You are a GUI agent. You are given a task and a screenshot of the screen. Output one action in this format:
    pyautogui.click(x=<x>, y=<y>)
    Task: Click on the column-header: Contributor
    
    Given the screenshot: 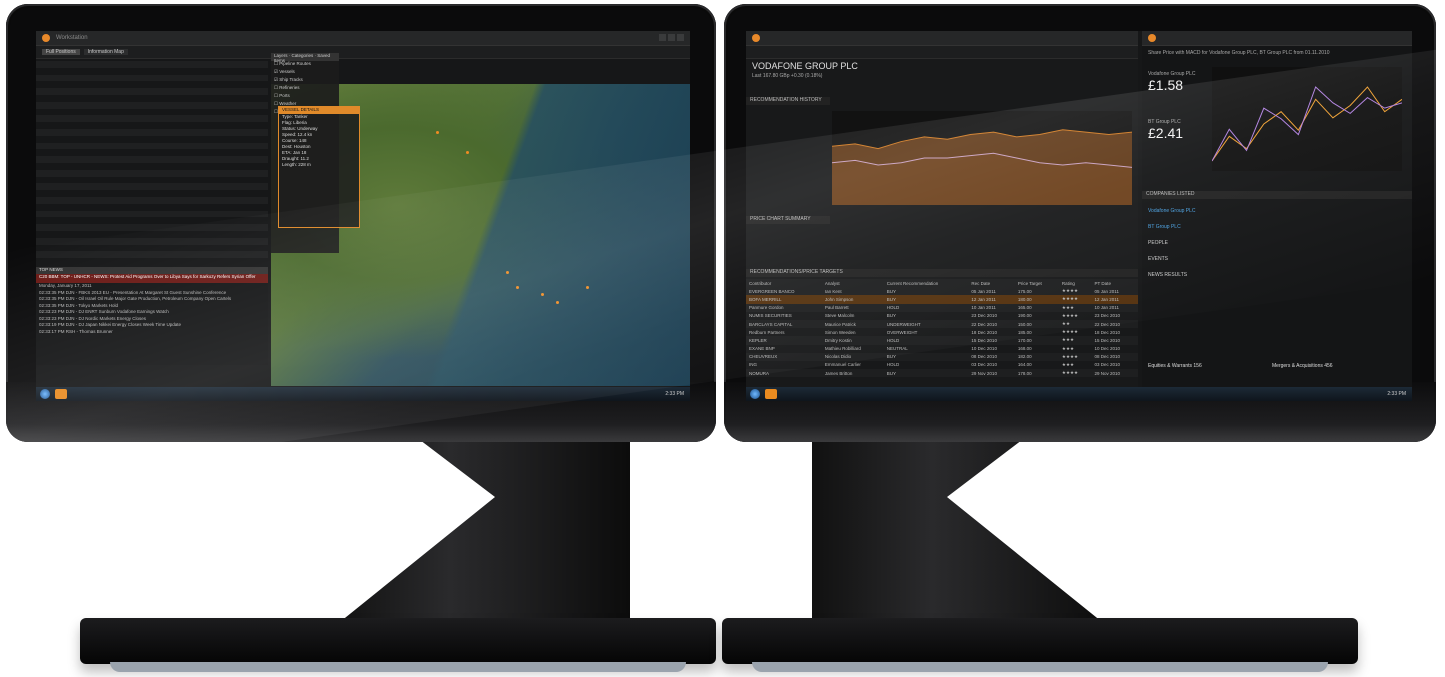 What is the action you would take?
    pyautogui.click(x=784, y=283)
    